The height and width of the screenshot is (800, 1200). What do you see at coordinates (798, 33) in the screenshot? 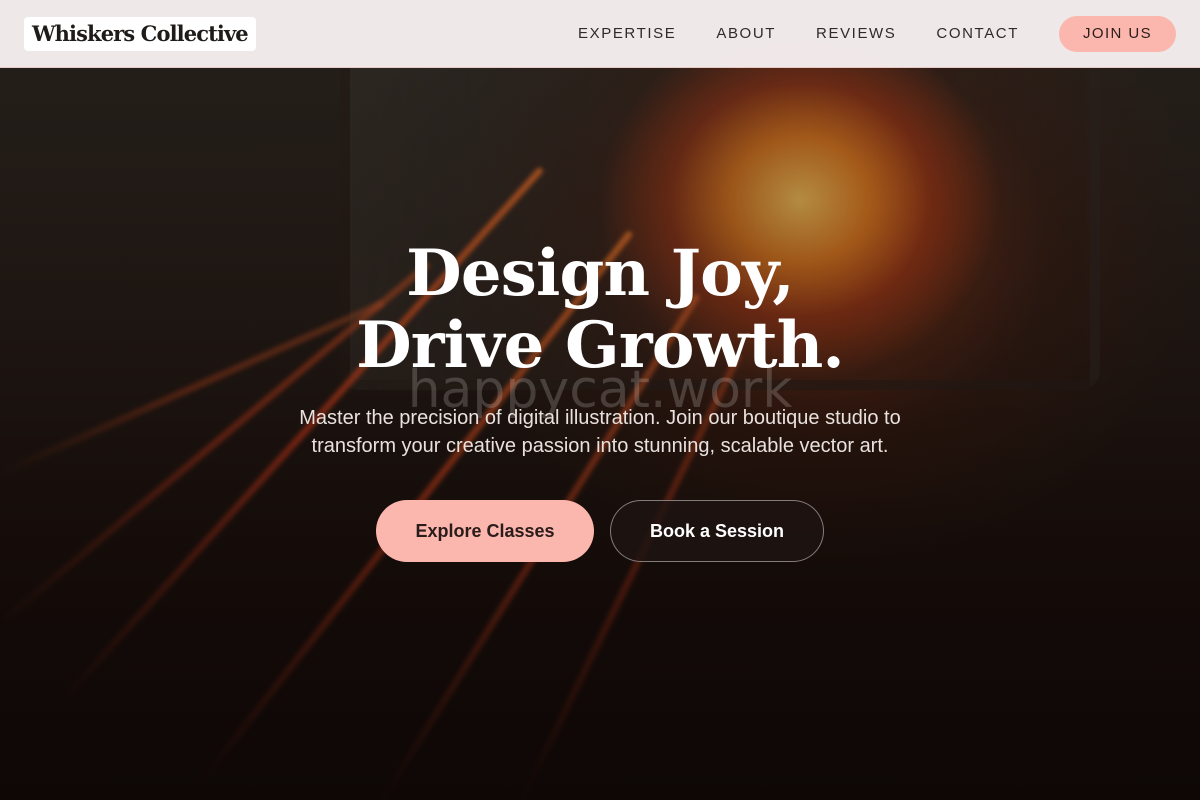
I see `nav-menu: EXPERTISE ABOUT REVIEWS CONTACT` at bounding box center [798, 33].